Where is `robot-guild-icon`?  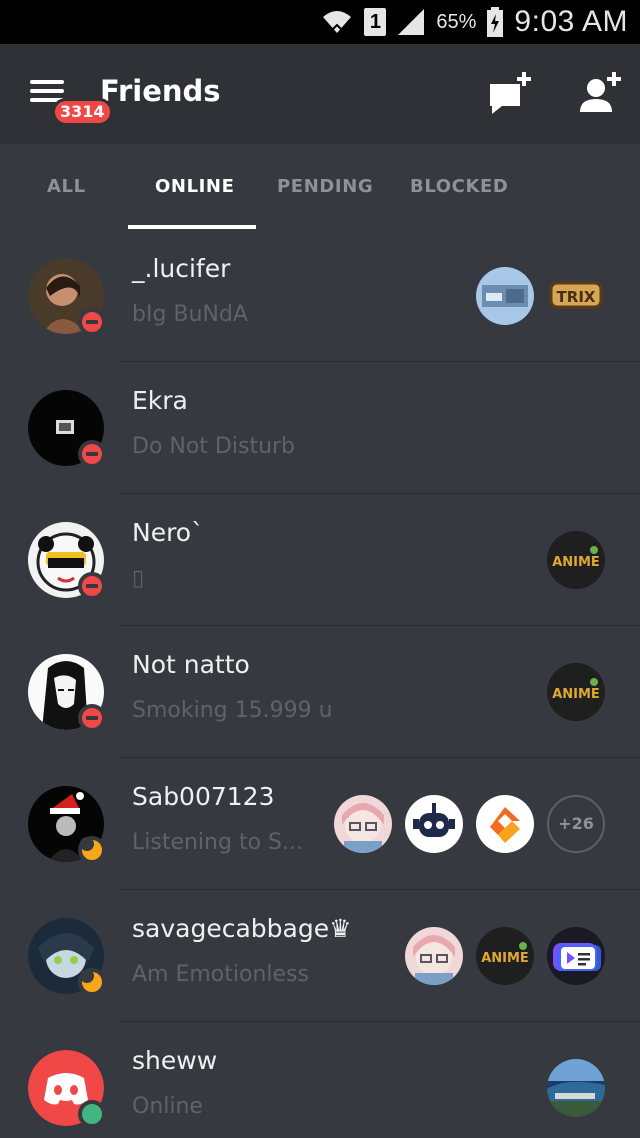
robot-guild-icon is located at coordinates (434, 824).